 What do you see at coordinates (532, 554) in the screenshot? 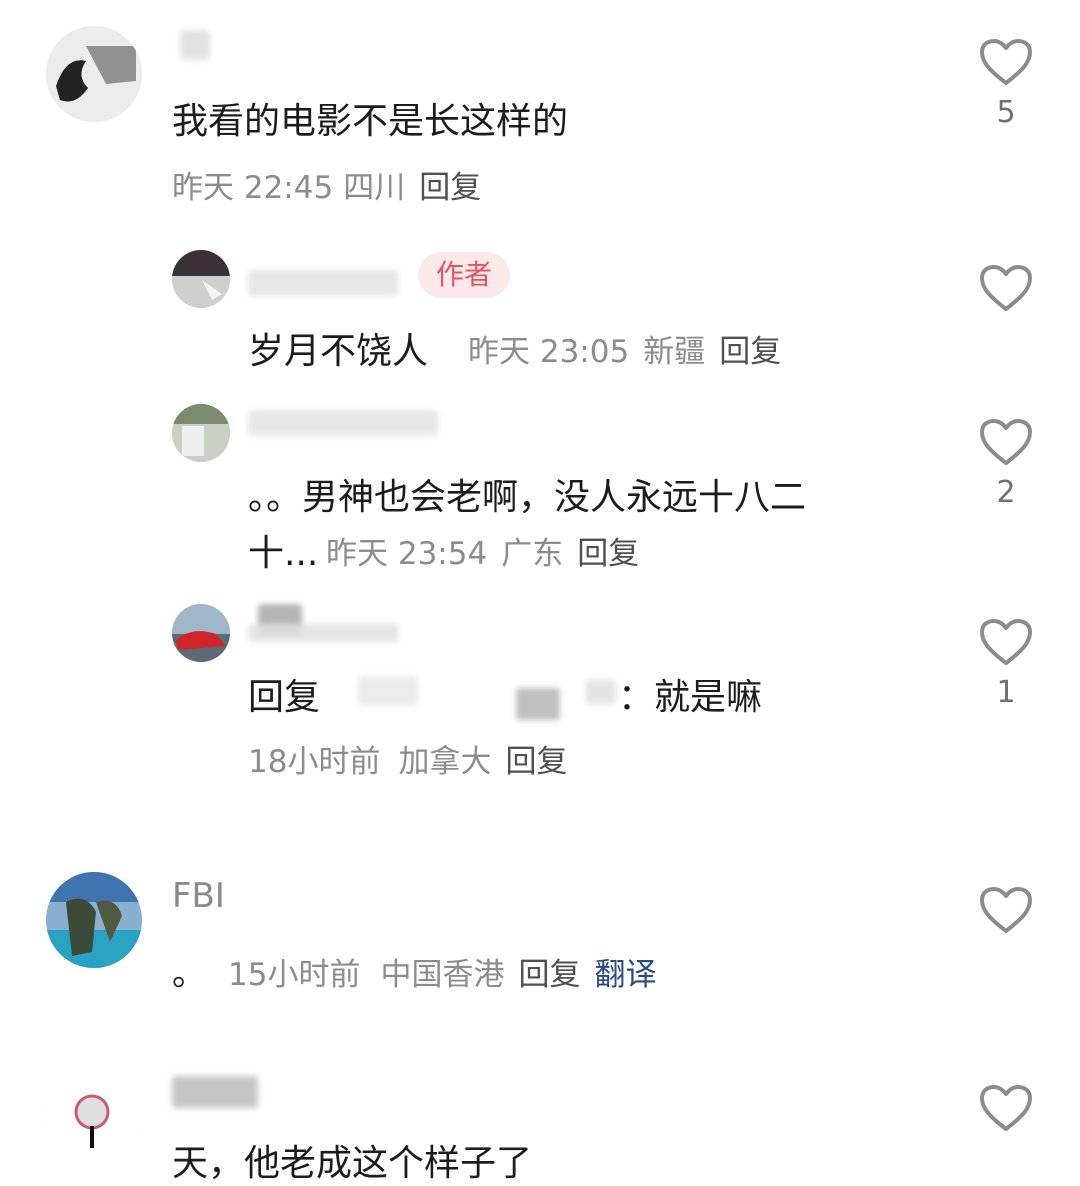
I see `comment-location: 广东` at bounding box center [532, 554].